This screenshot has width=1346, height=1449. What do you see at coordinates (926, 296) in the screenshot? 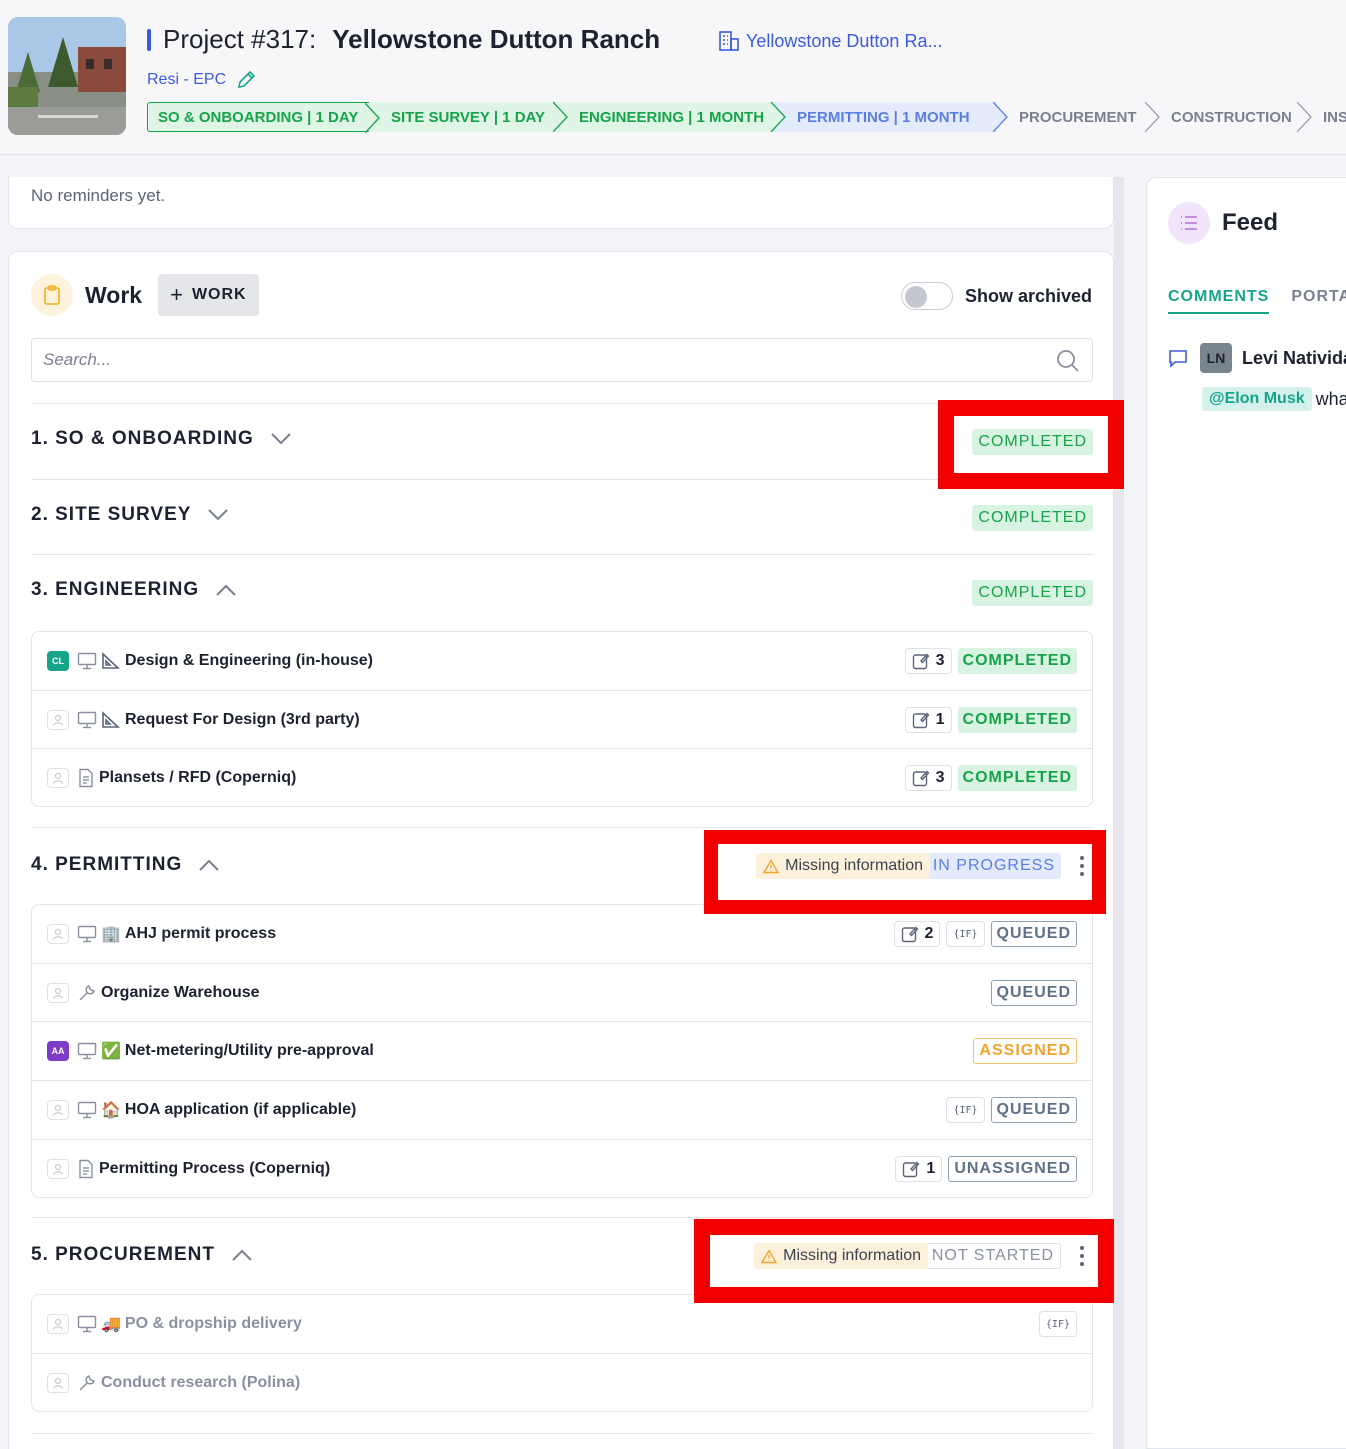
I see `show-archived-toggle` at bounding box center [926, 296].